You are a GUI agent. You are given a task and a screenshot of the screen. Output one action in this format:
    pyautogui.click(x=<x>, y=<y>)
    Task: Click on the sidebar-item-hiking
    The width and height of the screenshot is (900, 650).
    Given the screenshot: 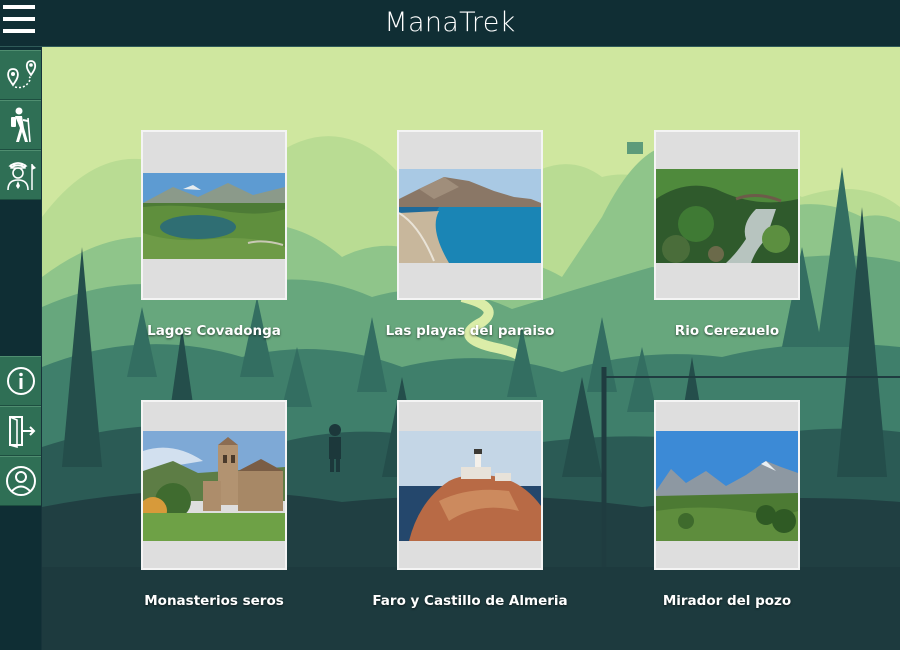 What is the action you would take?
    pyautogui.click(x=20, y=125)
    